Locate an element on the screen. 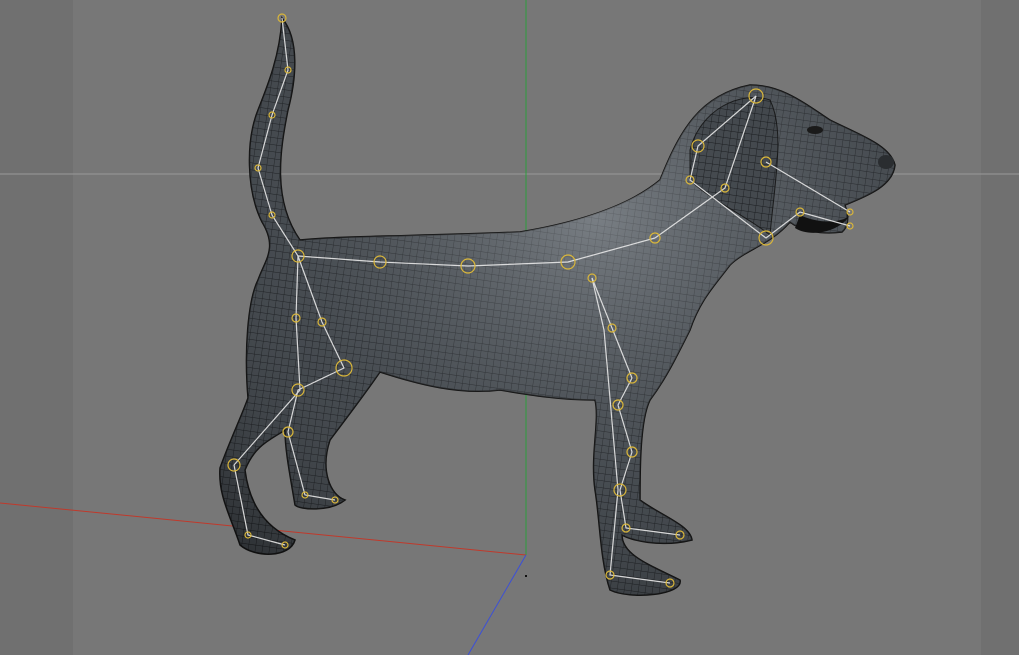  dog-eye is located at coordinates (815, 130).